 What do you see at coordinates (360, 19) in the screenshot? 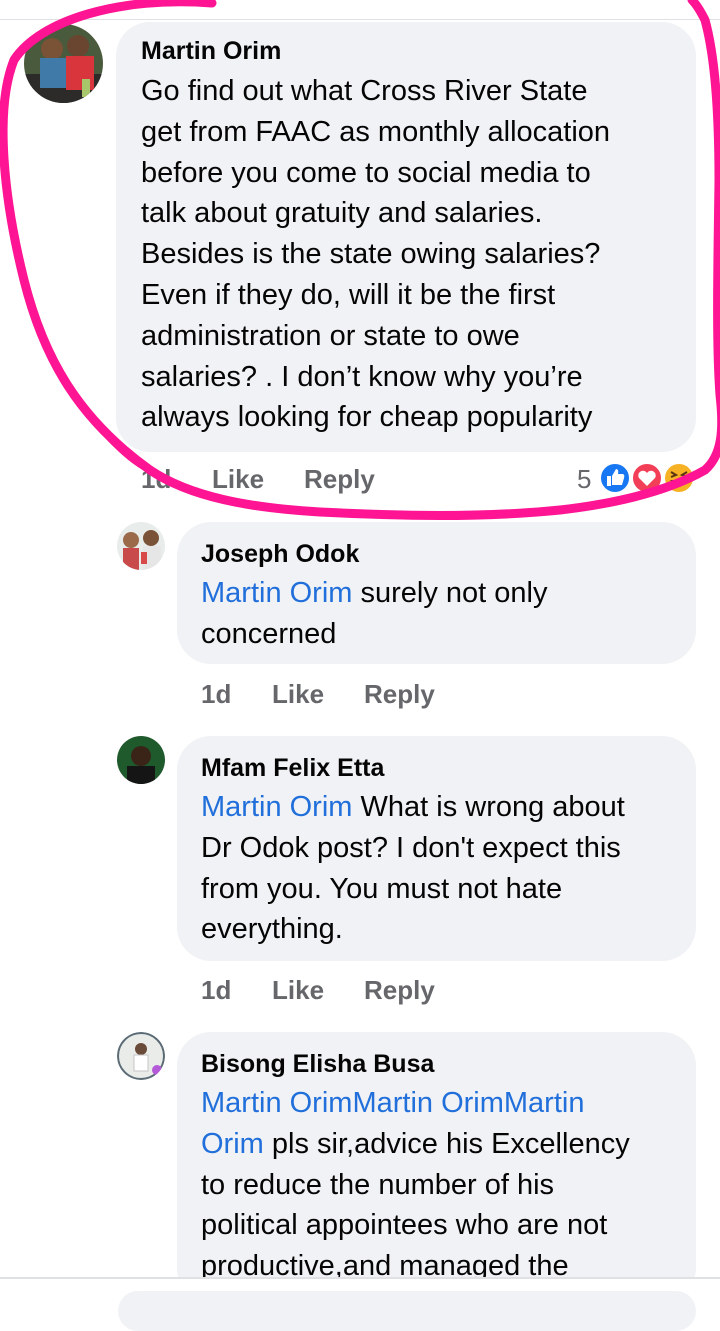
I see `top-divider` at bounding box center [360, 19].